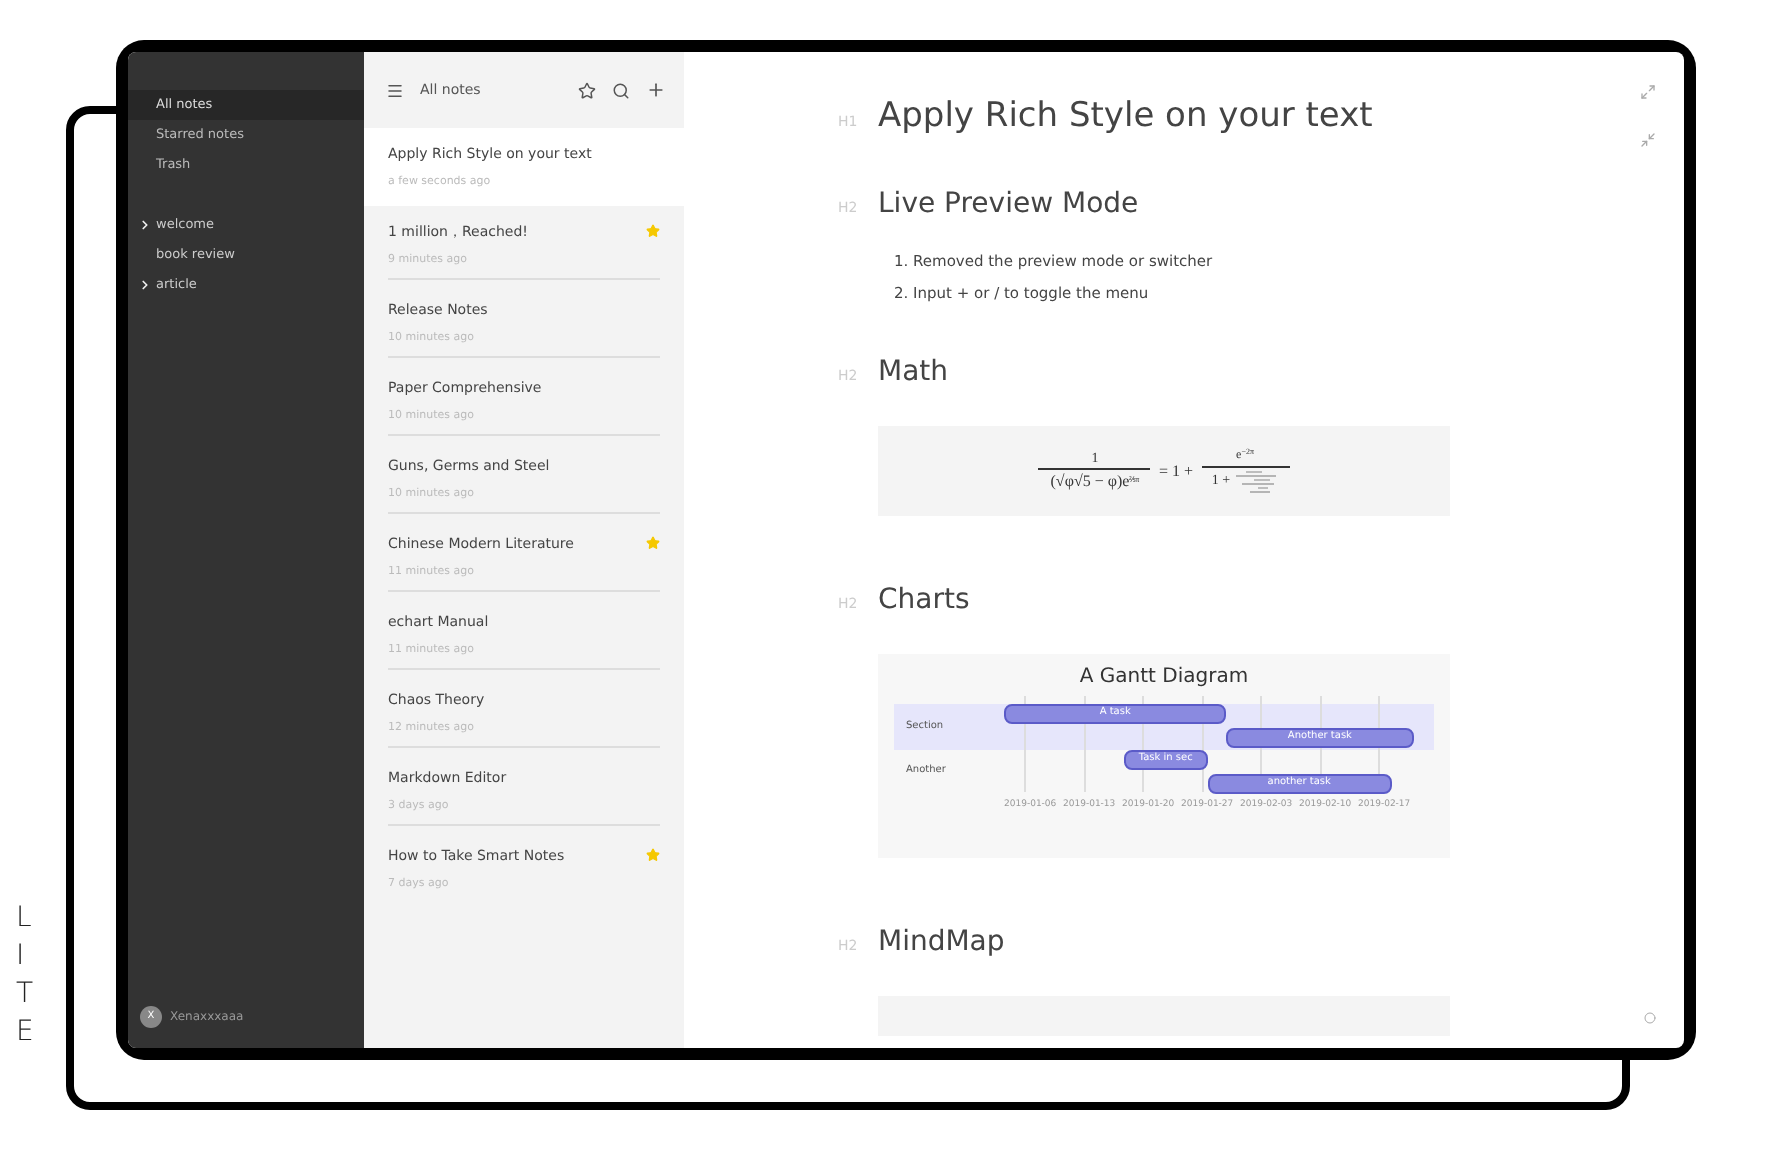  Describe the element at coordinates (27, 976) in the screenshot. I see `brand-label: LITE` at that location.